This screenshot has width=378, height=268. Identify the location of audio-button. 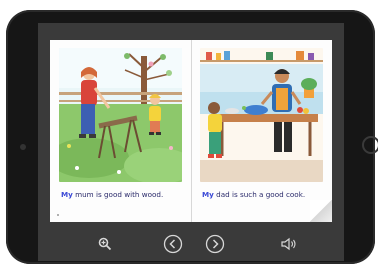
(289, 244).